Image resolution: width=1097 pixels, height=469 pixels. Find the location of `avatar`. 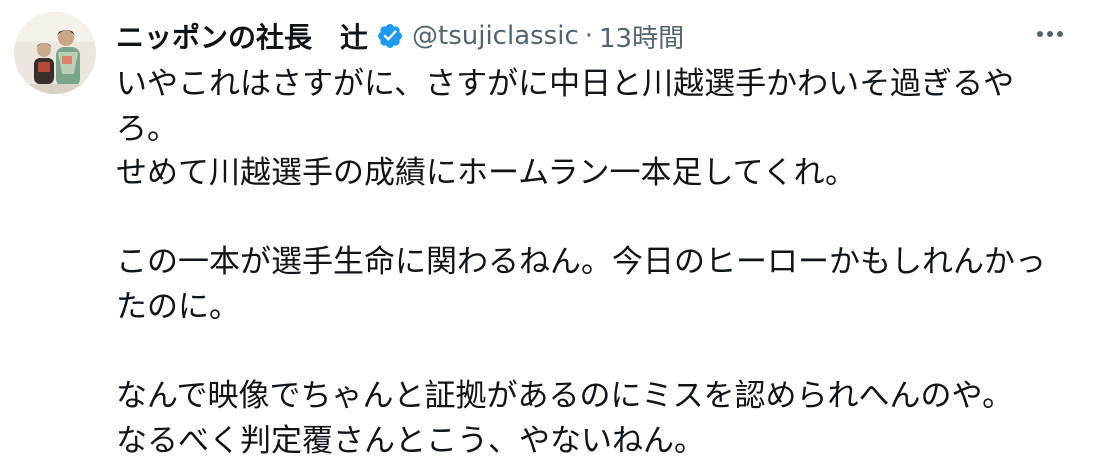

avatar is located at coordinates (55, 53).